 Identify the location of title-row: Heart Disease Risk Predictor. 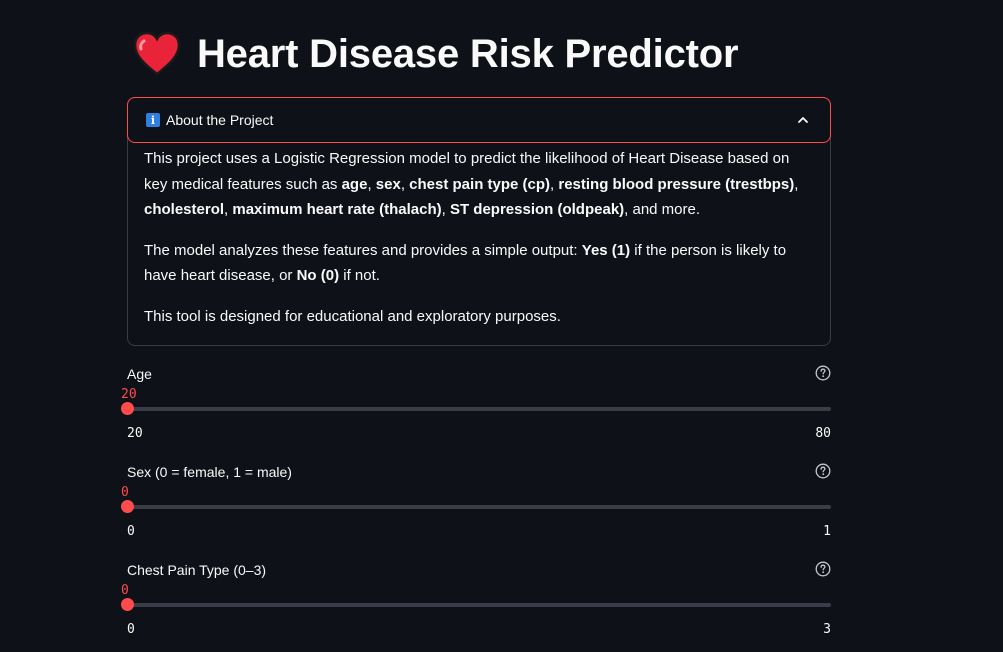
(436, 54).